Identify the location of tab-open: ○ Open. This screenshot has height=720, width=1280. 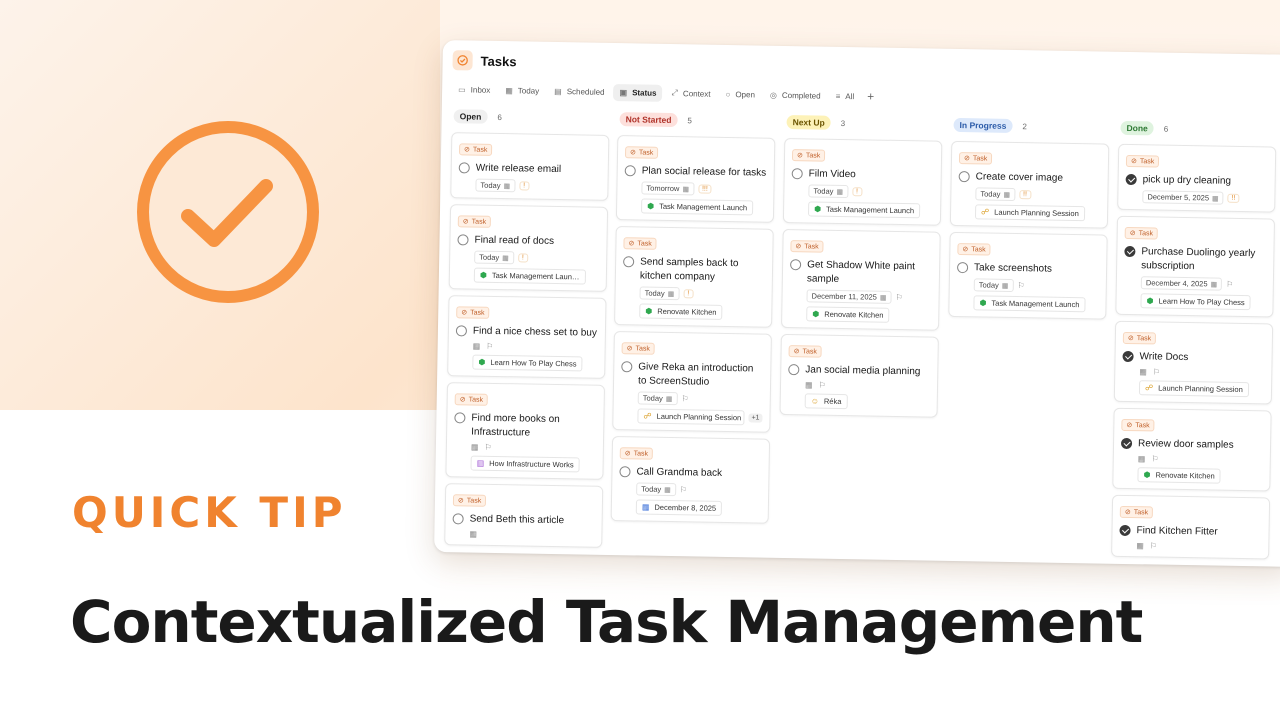
(740, 94).